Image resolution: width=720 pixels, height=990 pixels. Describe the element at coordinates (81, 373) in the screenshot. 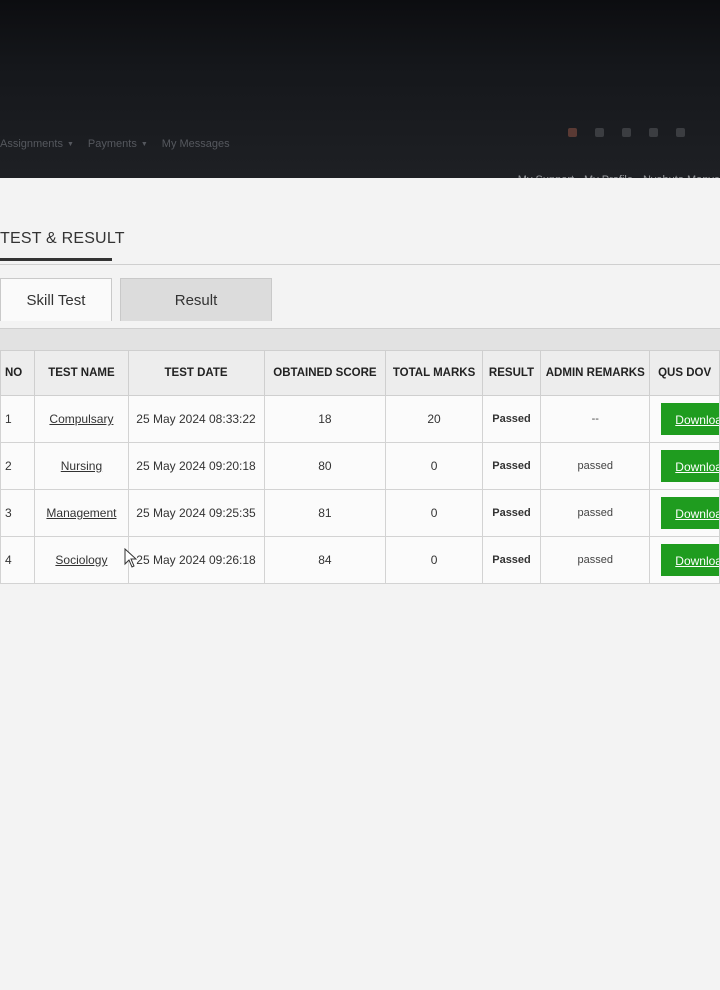

I see `col-header-test-name: TEST NAME` at that location.